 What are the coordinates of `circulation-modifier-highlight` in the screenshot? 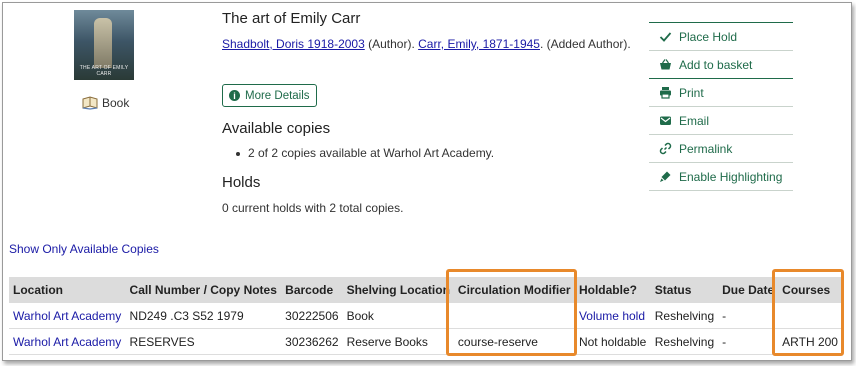 It's located at (511, 312).